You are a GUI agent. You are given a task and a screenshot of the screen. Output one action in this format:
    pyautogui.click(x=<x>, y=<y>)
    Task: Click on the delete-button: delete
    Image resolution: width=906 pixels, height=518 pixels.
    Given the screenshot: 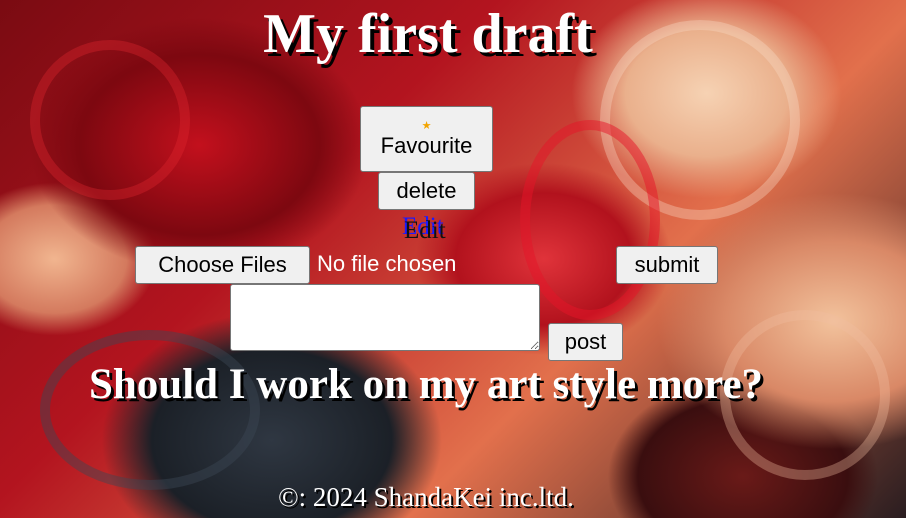 What is the action you would take?
    pyautogui.click(x=426, y=191)
    